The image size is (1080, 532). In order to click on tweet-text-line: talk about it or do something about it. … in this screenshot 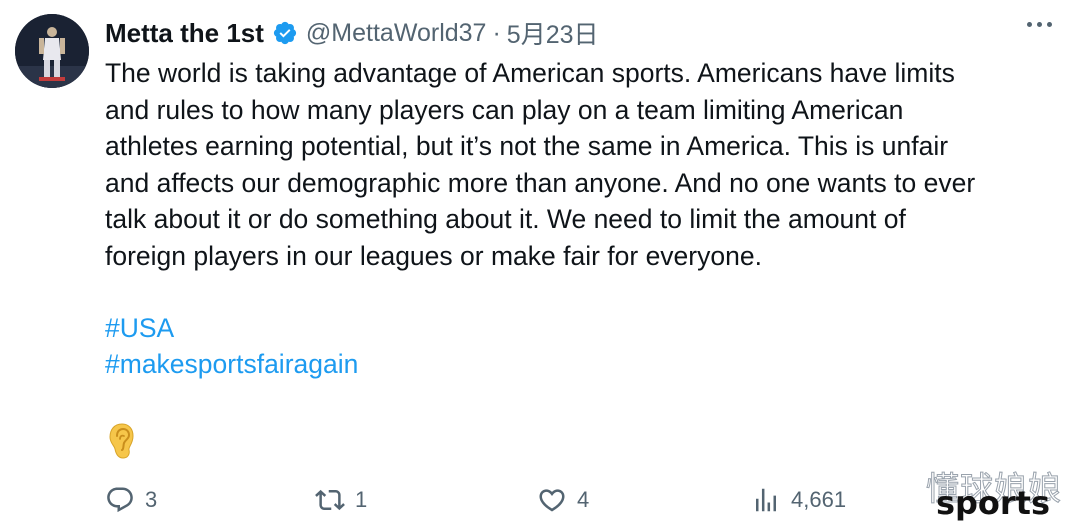, I will do `click(505, 219)`.